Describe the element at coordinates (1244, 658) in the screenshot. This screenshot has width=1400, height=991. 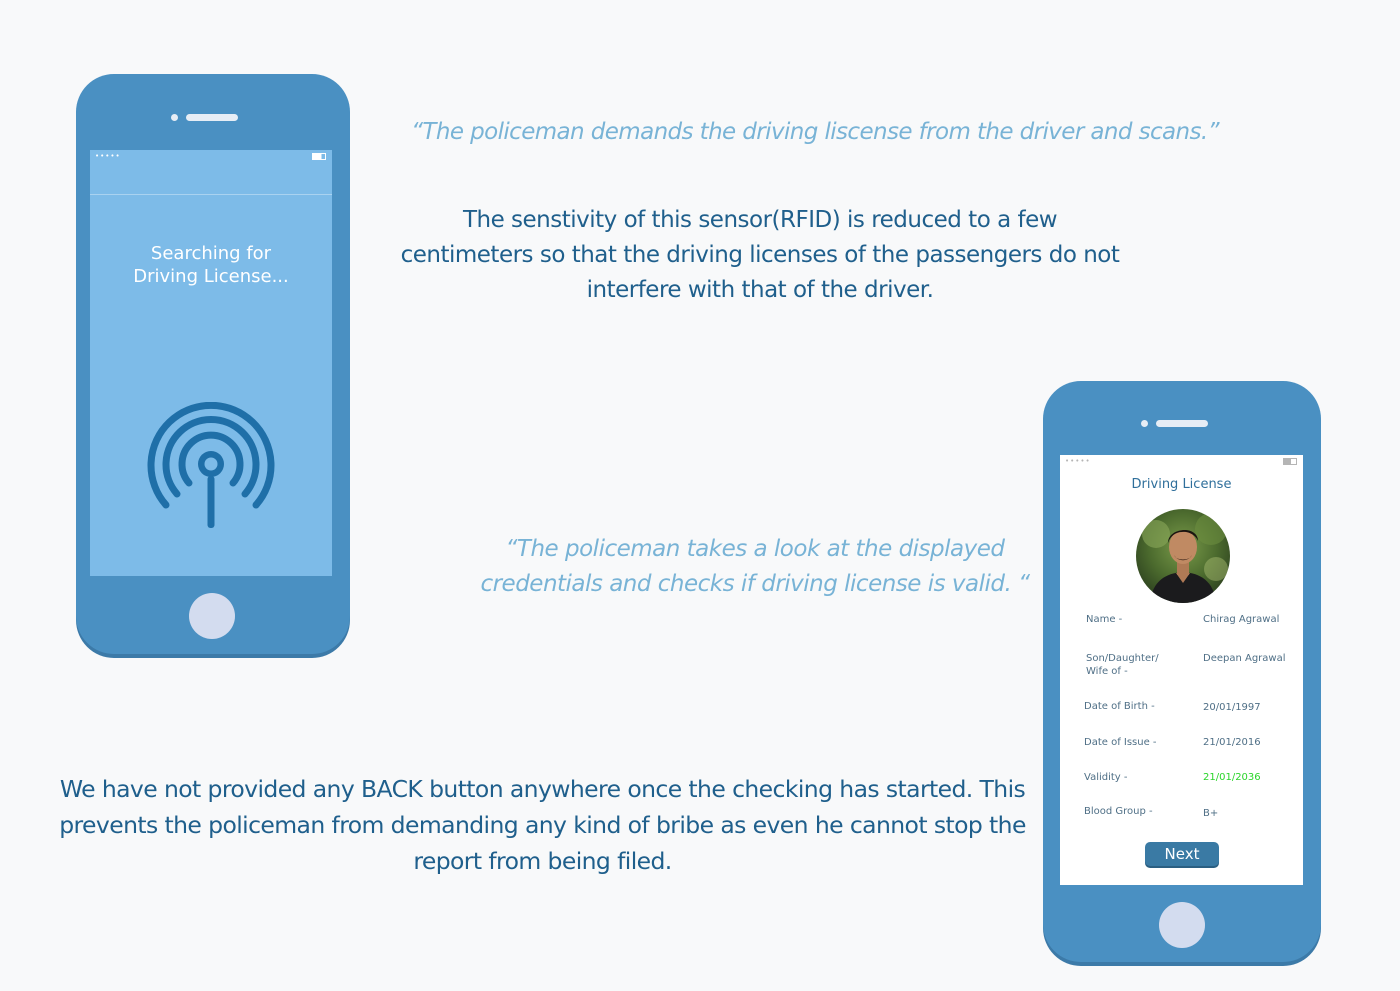
I see `field-value-relation: Deepan Agrawal` at that location.